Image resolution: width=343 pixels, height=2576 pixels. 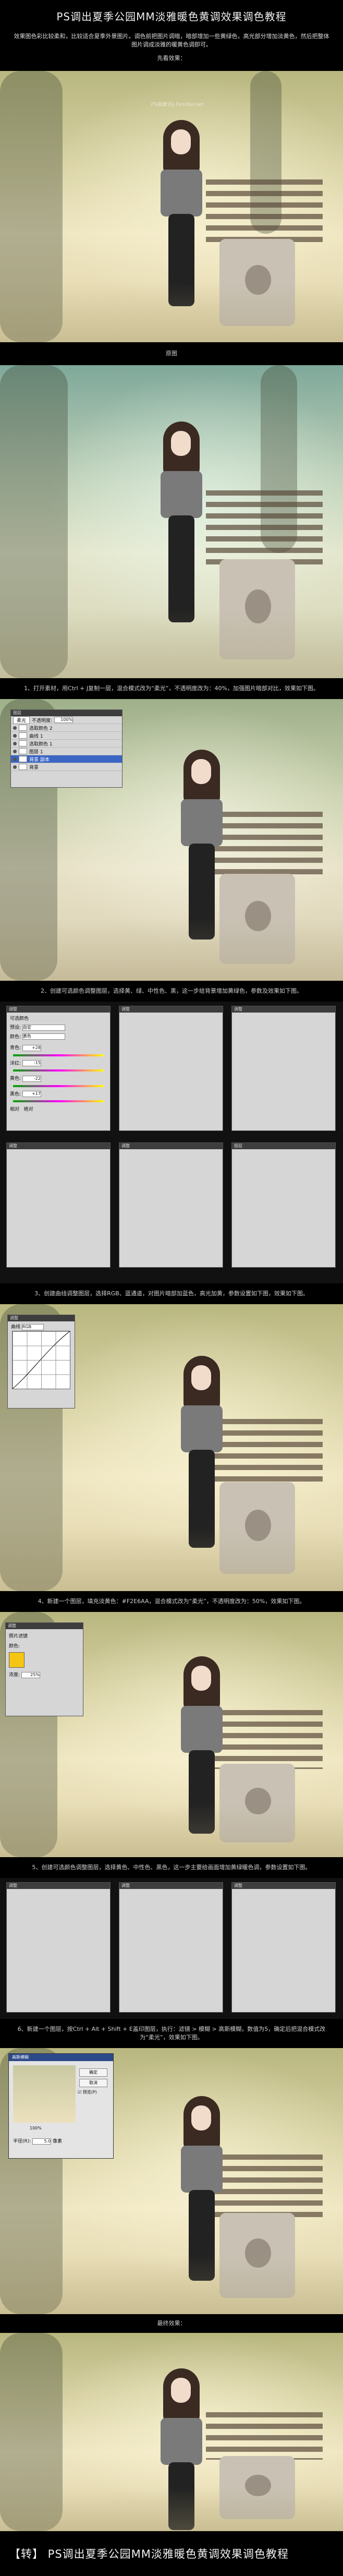 What do you see at coordinates (171, 16) in the screenshot?
I see `page-title: PS调出夏季公园MM淡雅暖色黄调效果调色教程` at bounding box center [171, 16].